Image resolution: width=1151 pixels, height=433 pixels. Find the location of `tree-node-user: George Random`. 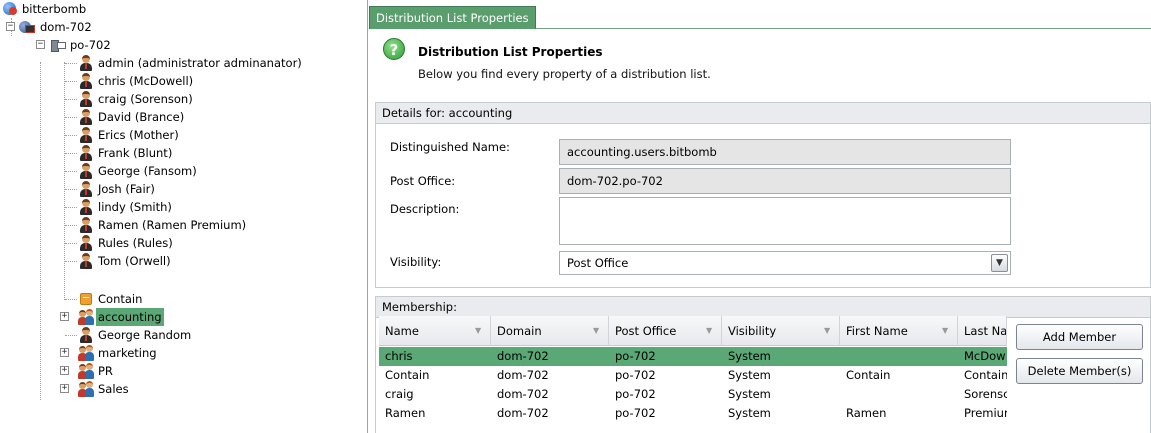

tree-node-user: George Random is located at coordinates (180, 335).